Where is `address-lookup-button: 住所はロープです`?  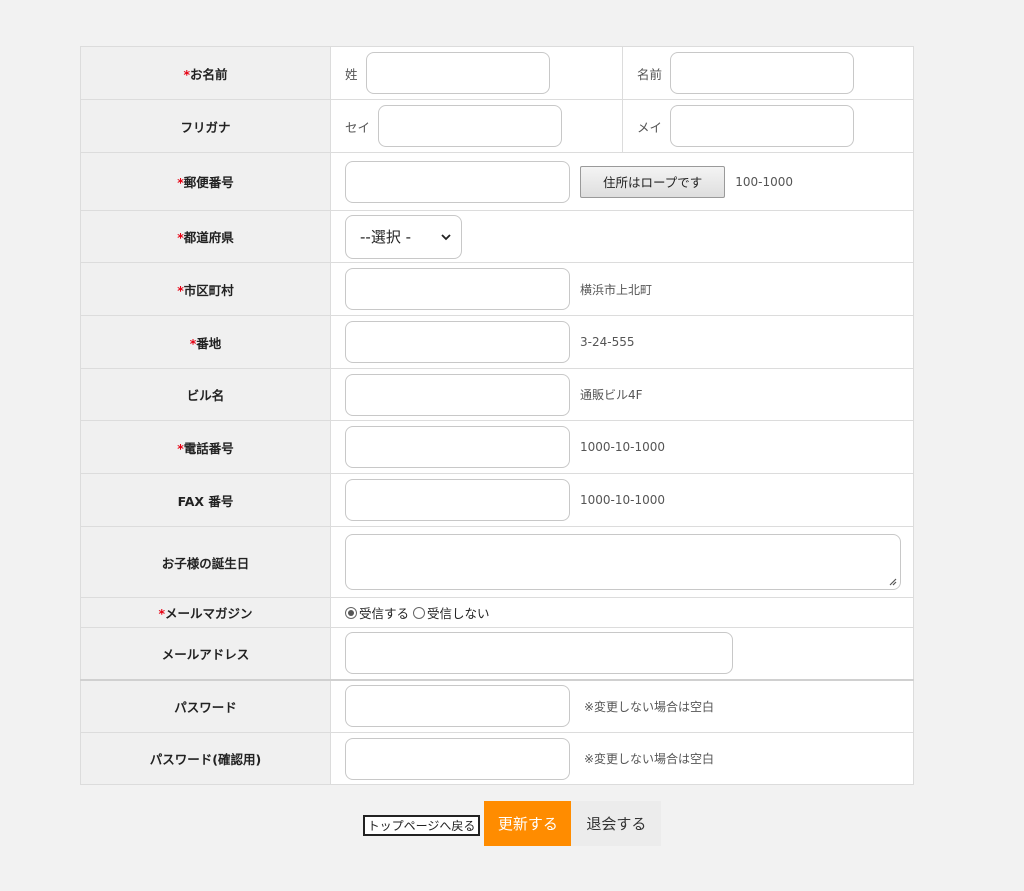
address-lookup-button: 住所はロープです is located at coordinates (653, 181).